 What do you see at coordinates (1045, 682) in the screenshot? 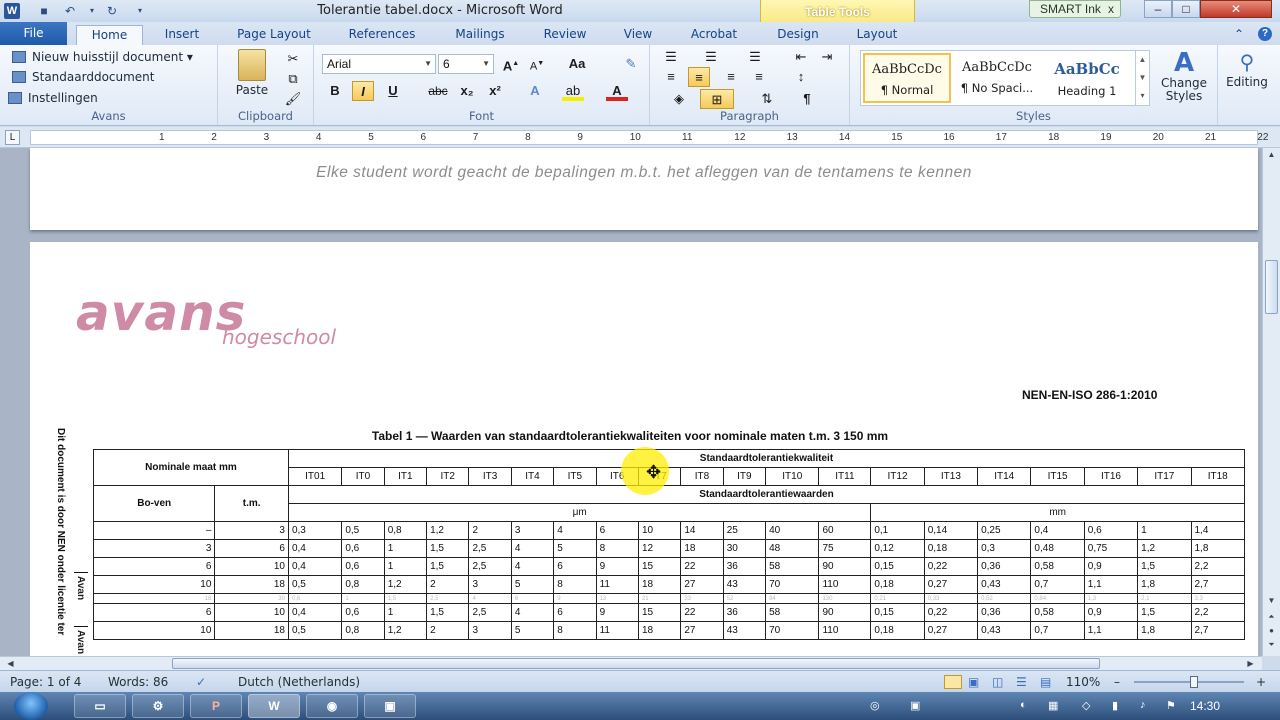
I see `draft-icon: ▤` at bounding box center [1045, 682].